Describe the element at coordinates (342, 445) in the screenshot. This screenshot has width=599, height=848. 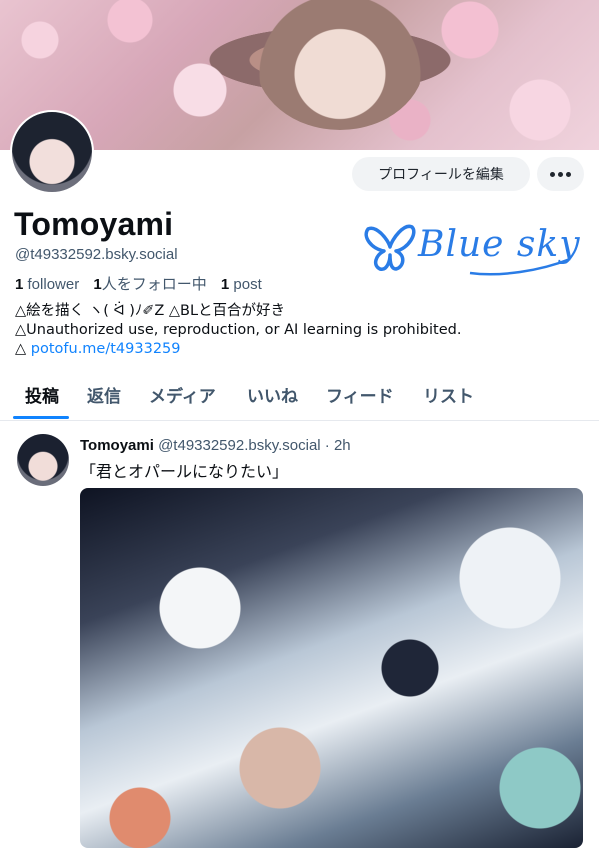
I see `post-timestamp: 2h` at that location.